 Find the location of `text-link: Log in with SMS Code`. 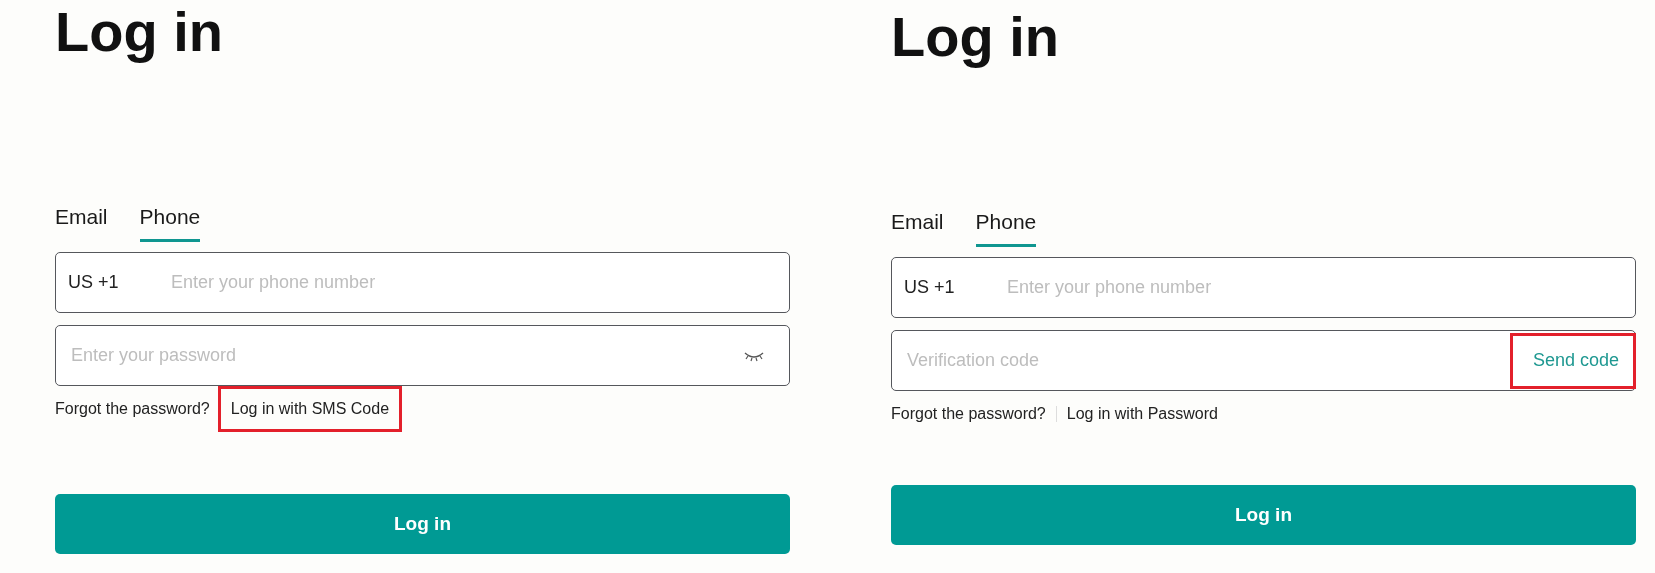

text-link: Log in with SMS Code is located at coordinates (310, 409).